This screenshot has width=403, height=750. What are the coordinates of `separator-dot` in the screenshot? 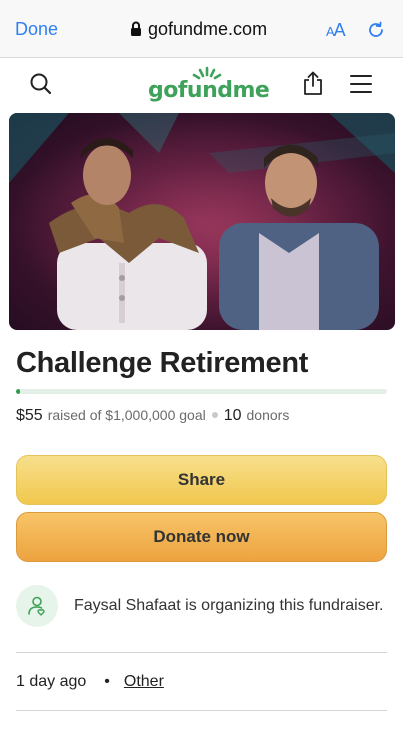 It's located at (214, 415).